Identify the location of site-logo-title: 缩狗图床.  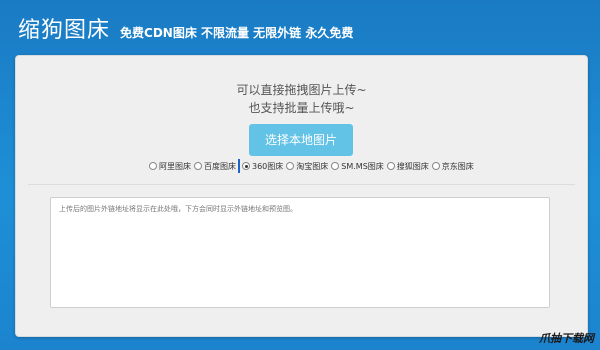
(64, 28).